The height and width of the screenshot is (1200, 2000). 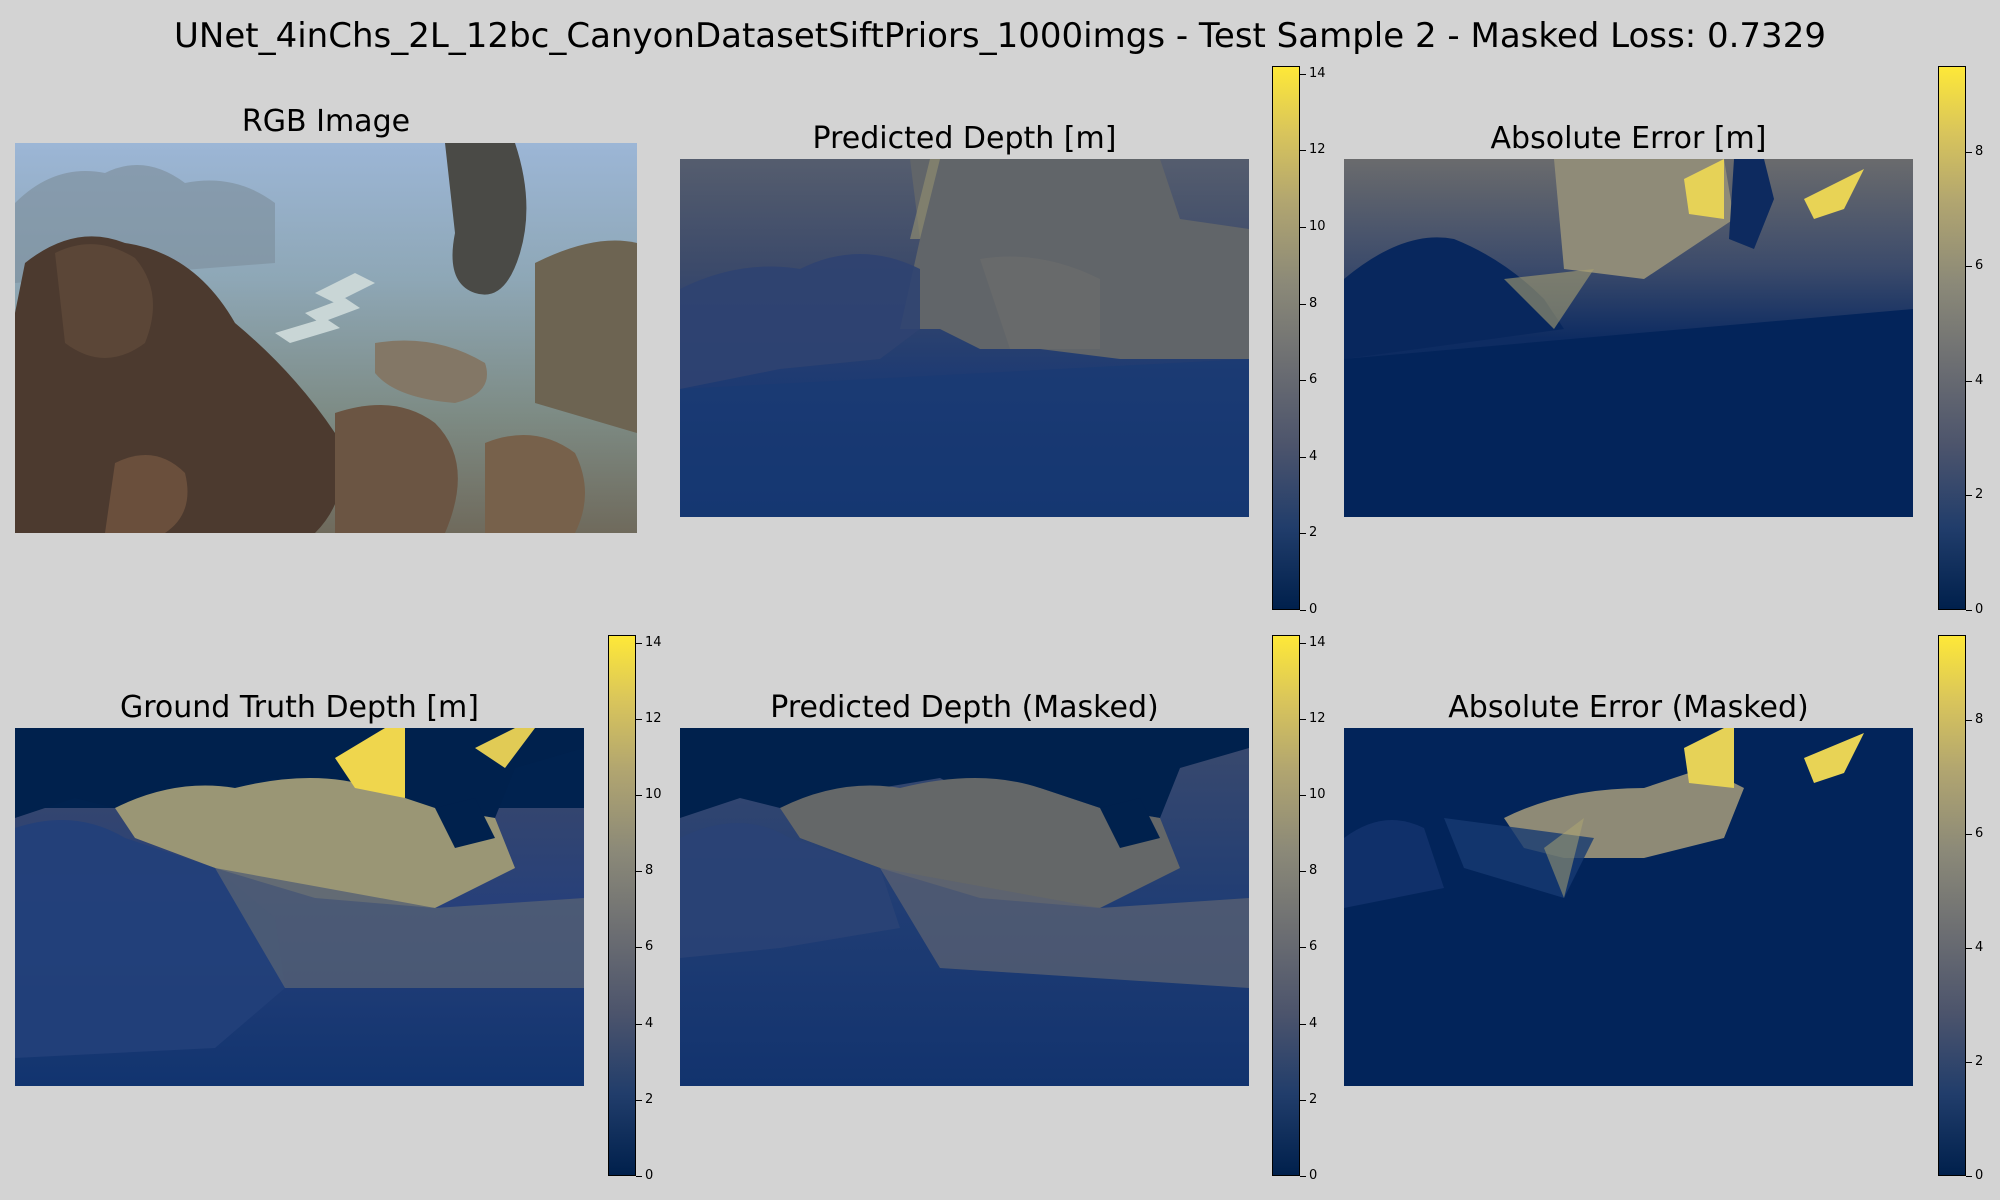 What do you see at coordinates (326, 121) in the screenshot?
I see `rgb-title: RGB Image` at bounding box center [326, 121].